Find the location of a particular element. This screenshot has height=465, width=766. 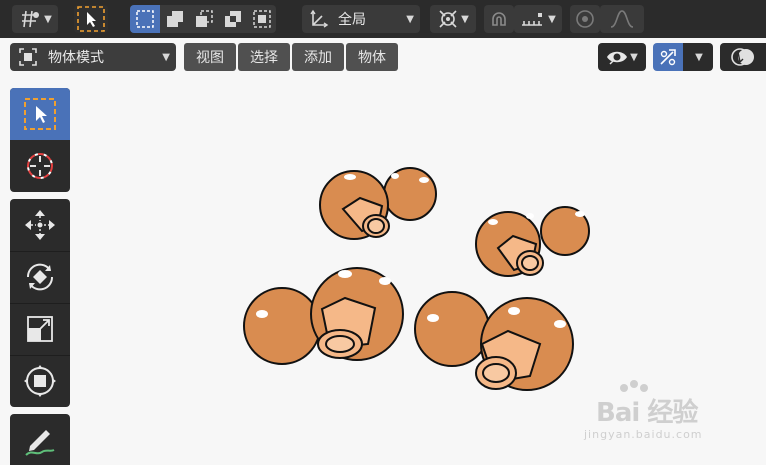

pivot-point-button: ▼ is located at coordinates (35, 19).